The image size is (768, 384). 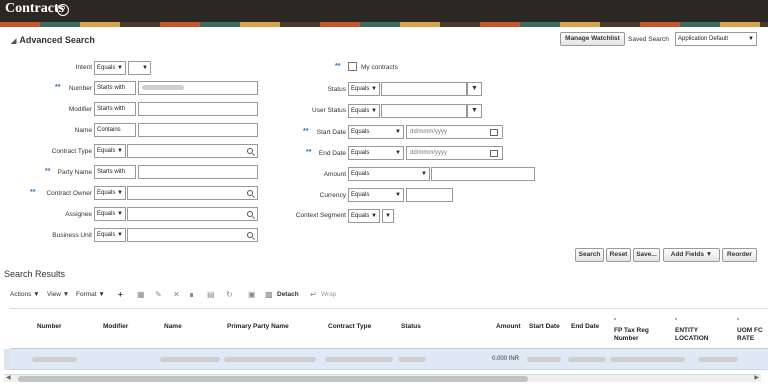 I want to click on scroll-left-icon: ◀, so click(x=8, y=378).